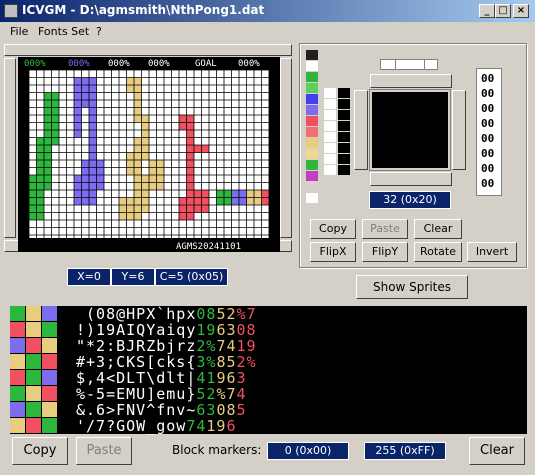 This screenshot has width=535, height=475. What do you see at coordinates (35, 64) in the screenshot?
I see `status-p1: 000%` at bounding box center [35, 64].